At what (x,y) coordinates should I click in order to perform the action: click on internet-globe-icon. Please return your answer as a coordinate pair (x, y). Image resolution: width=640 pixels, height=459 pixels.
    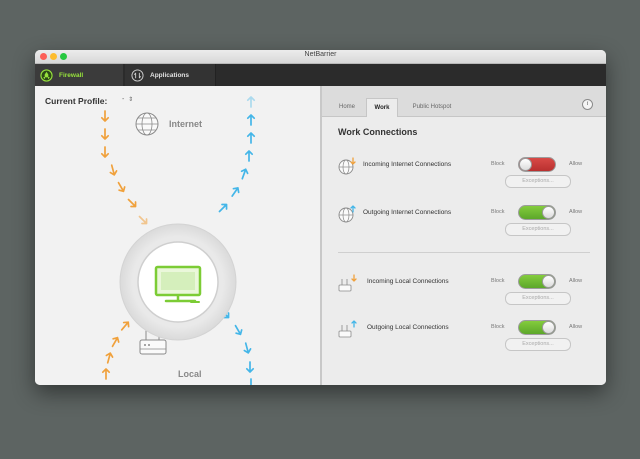
    Looking at the image, I should click on (147, 124).